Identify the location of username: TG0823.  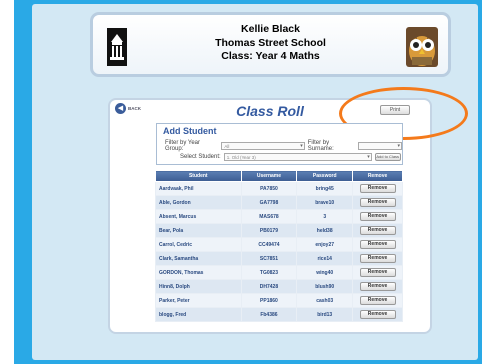
(269, 272).